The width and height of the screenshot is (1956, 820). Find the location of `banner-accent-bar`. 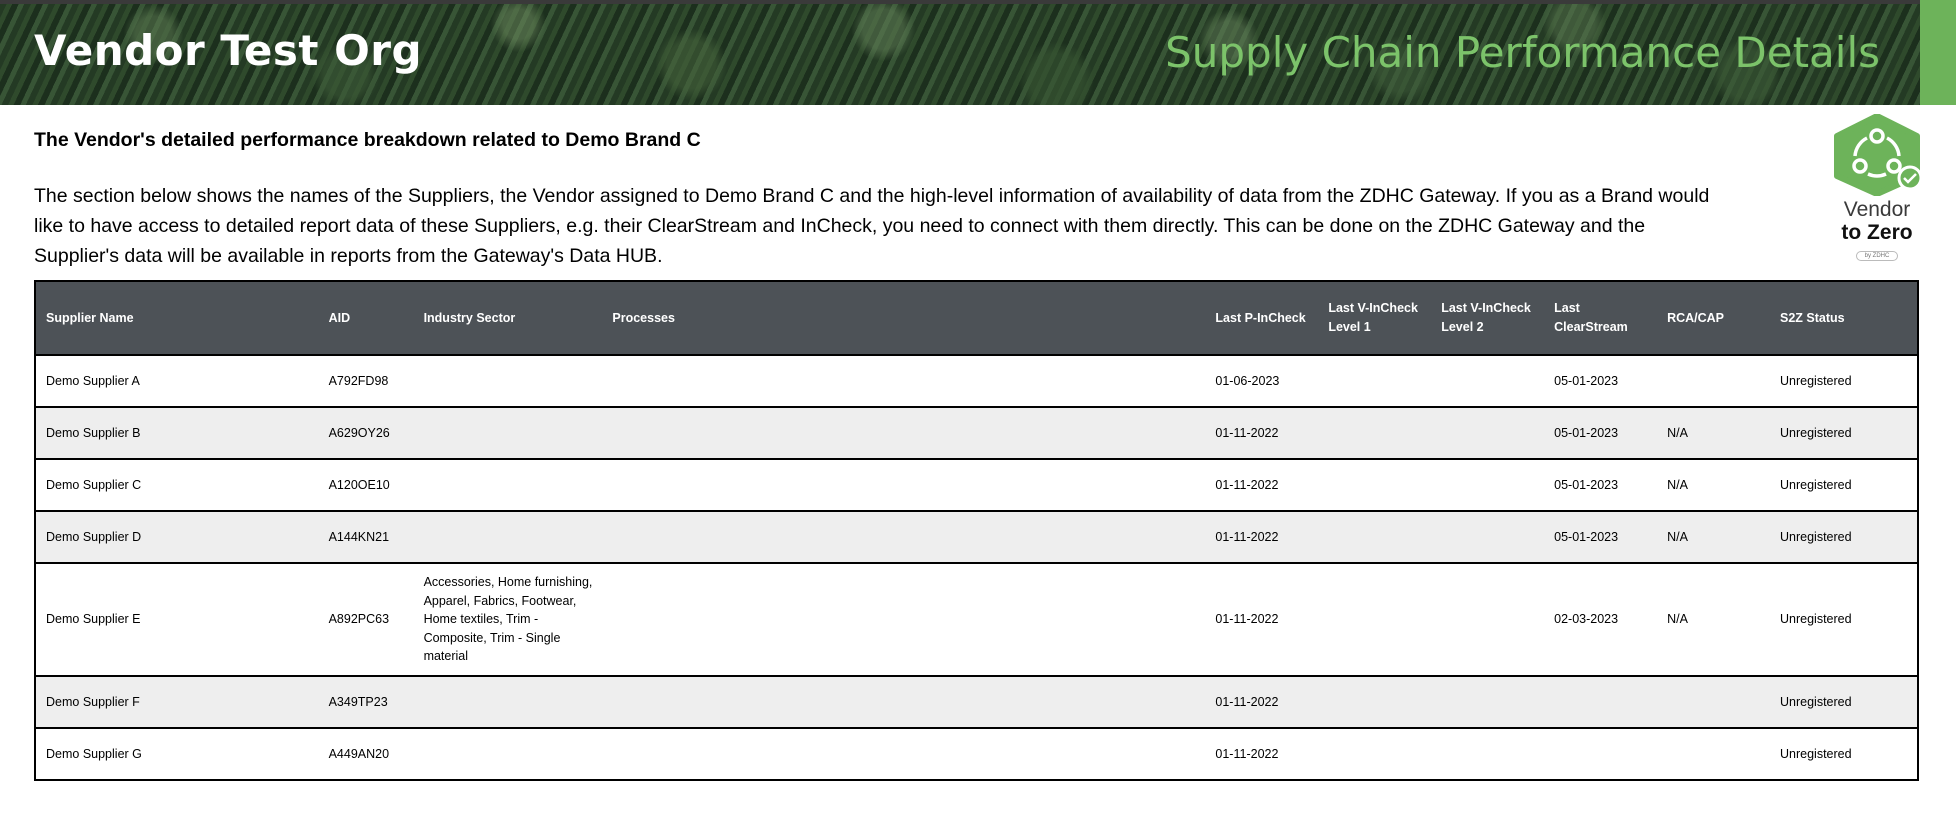

banner-accent-bar is located at coordinates (1938, 52).